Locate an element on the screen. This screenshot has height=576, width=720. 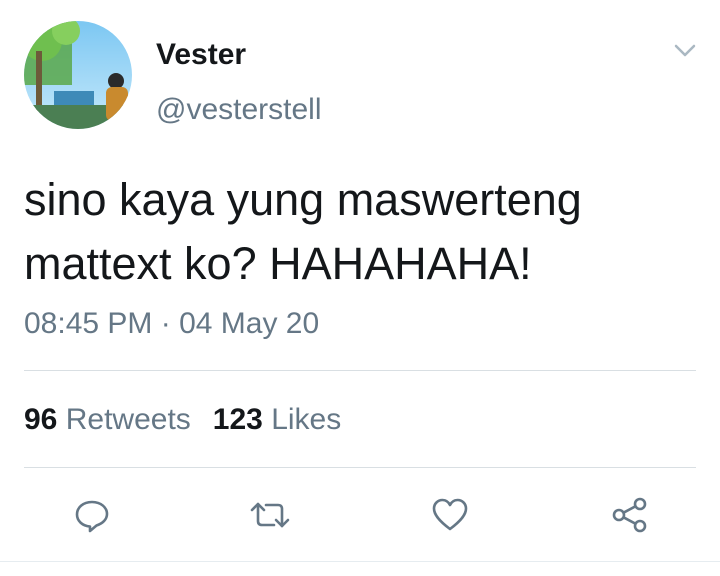
reply-icon is located at coordinates (92, 516).